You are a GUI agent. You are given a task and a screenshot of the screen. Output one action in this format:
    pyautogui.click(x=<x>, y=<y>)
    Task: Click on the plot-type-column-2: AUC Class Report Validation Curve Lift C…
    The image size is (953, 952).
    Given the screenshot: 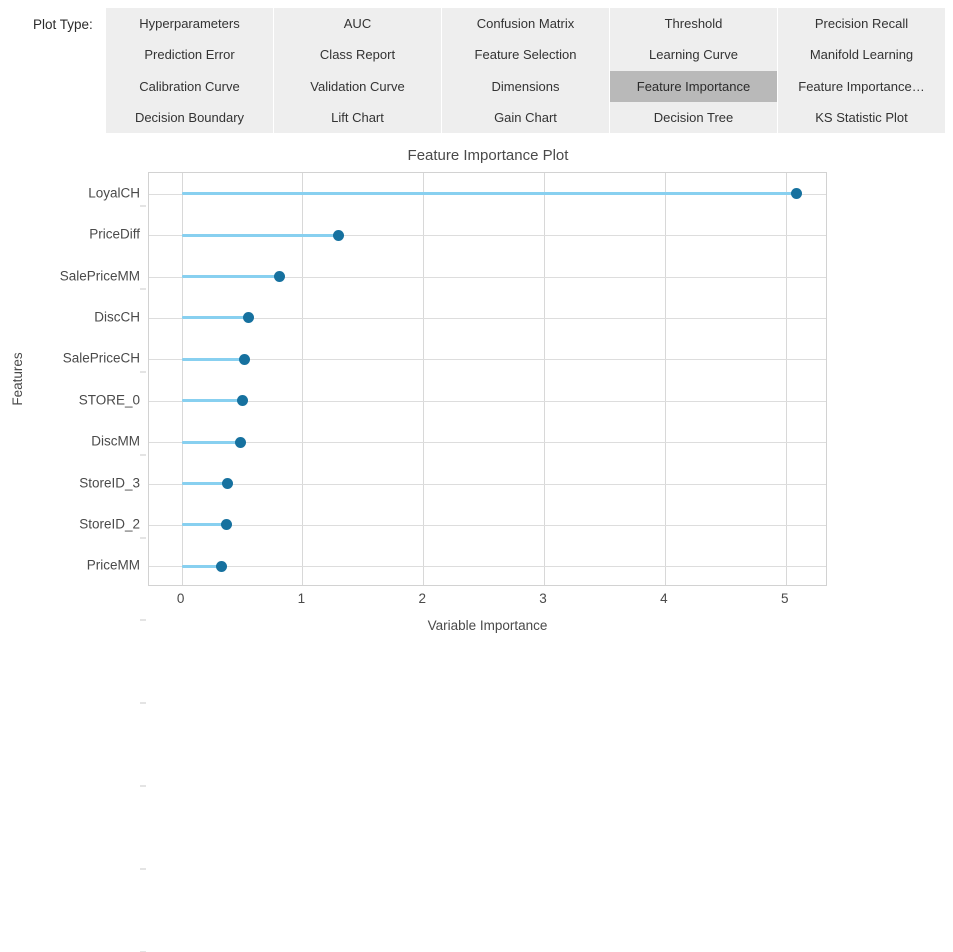 What is the action you would take?
    pyautogui.click(x=357, y=70)
    